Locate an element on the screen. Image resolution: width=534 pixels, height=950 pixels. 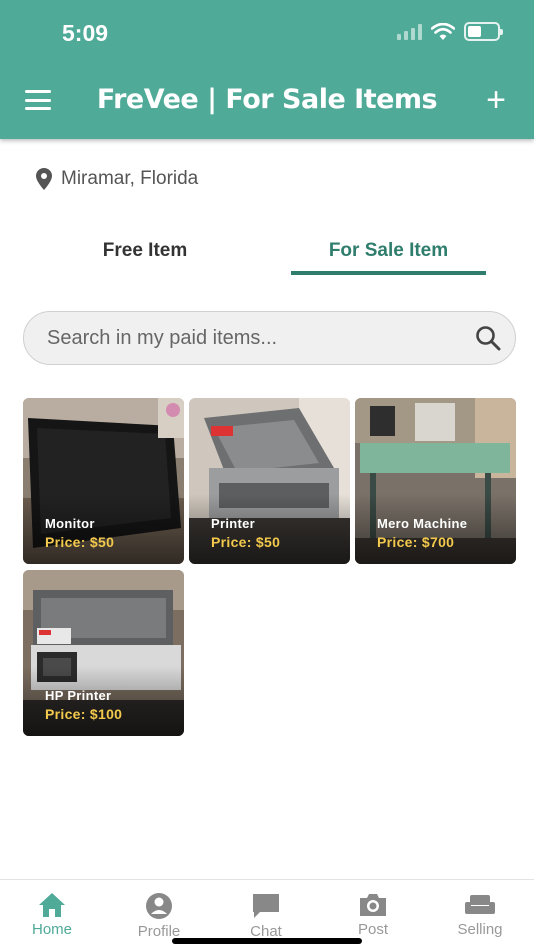
nav-home: Home is located at coordinates (52, 915).